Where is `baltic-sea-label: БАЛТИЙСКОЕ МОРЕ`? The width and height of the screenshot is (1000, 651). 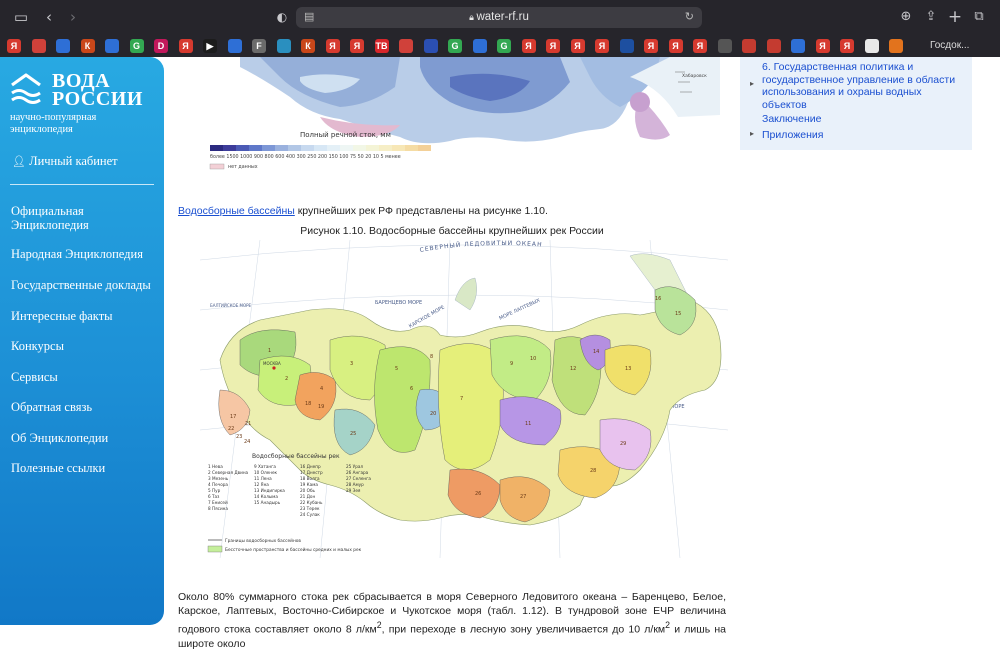 baltic-sea-label: БАЛТИЙСКОЕ МОРЕ is located at coordinates (231, 305).